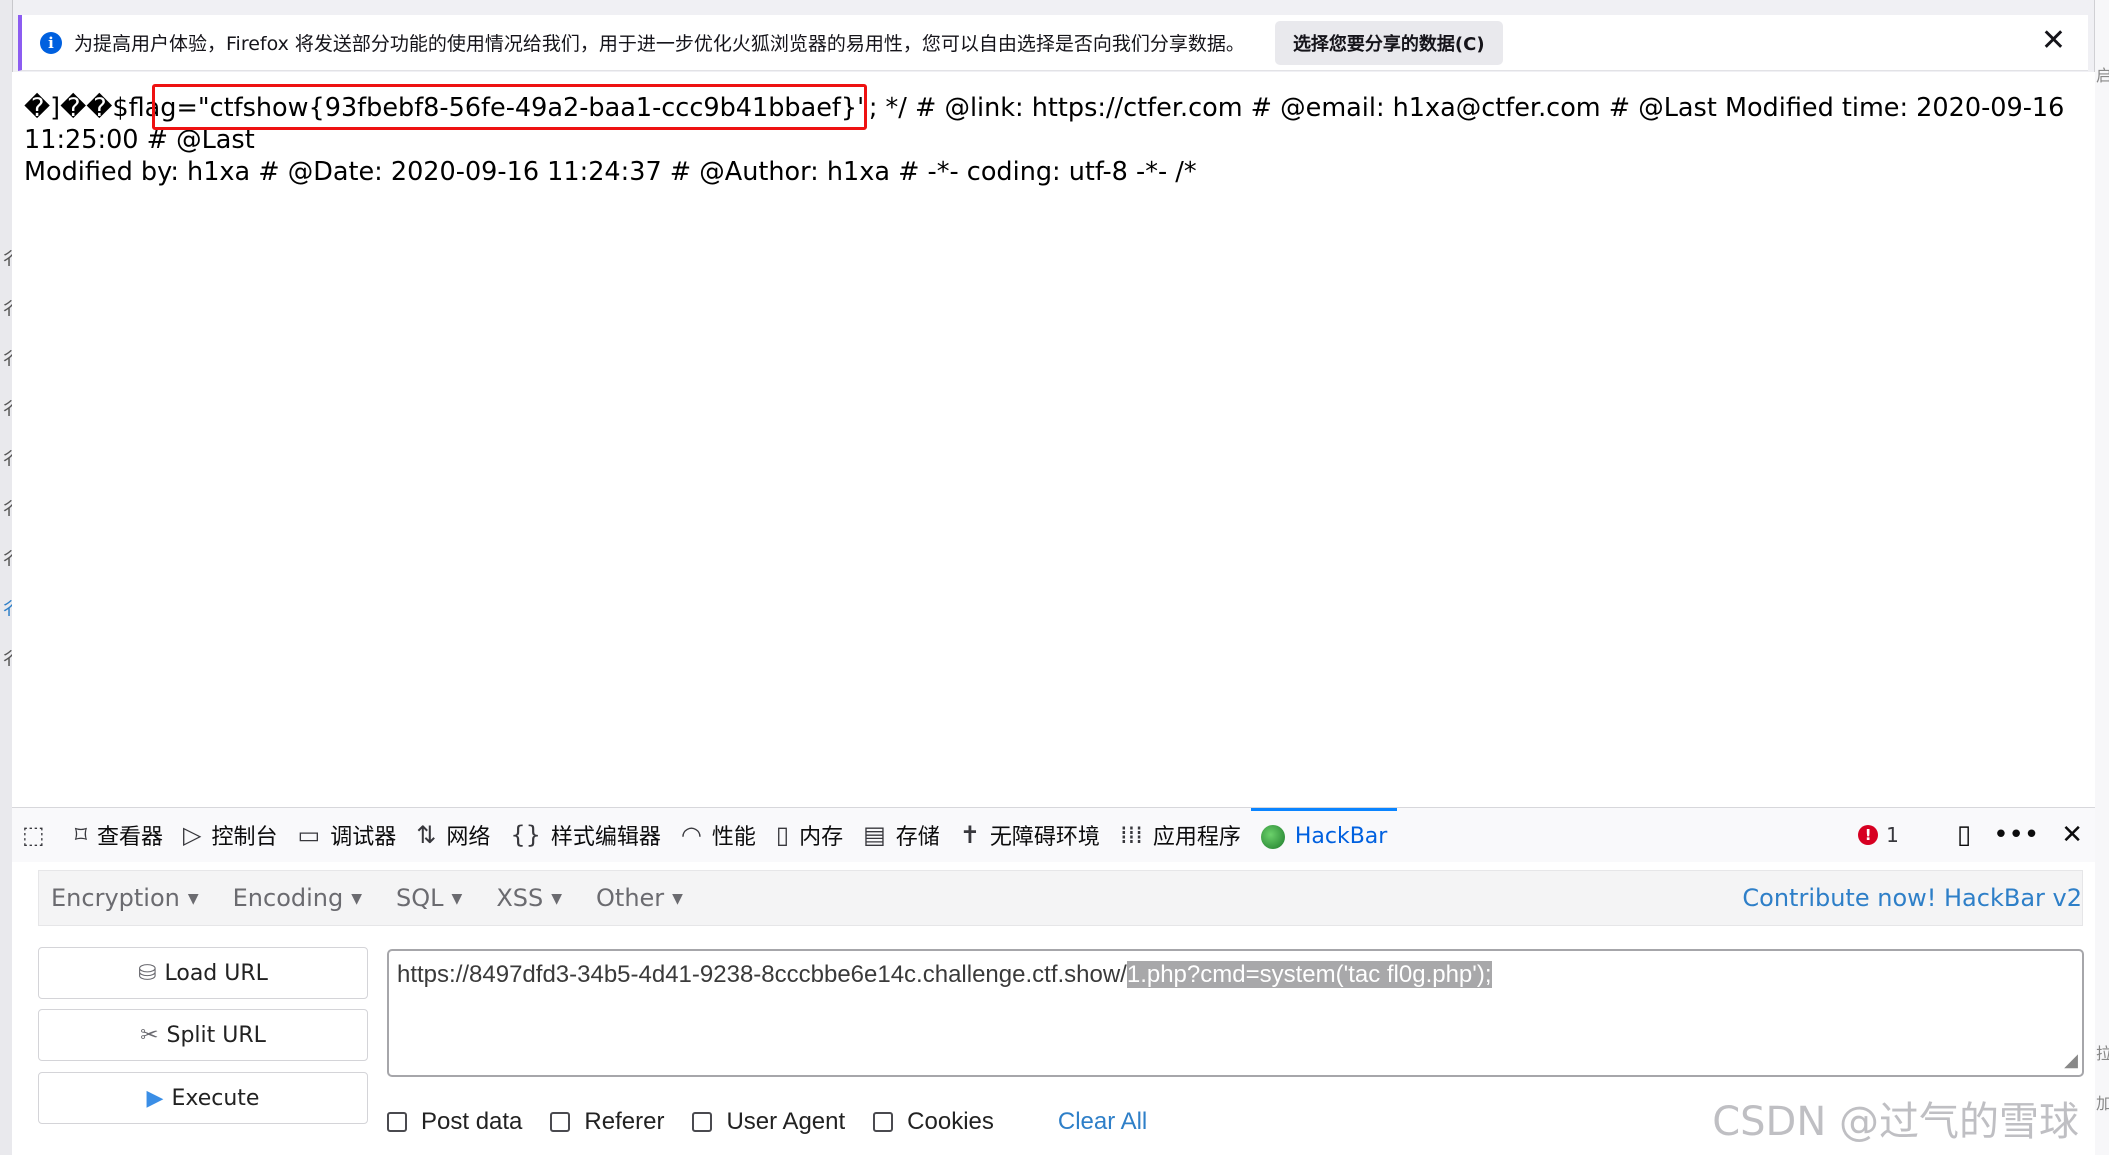 The width and height of the screenshot is (2109, 1155). Describe the element at coordinates (38, 835) in the screenshot. I see `element-picker-button: ⬚` at that location.